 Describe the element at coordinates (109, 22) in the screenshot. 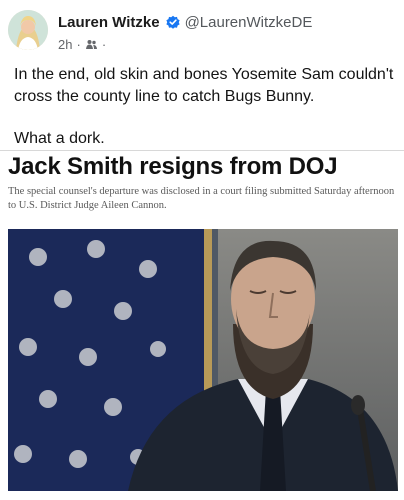

I see `author-name: Lauren Witzke` at that location.